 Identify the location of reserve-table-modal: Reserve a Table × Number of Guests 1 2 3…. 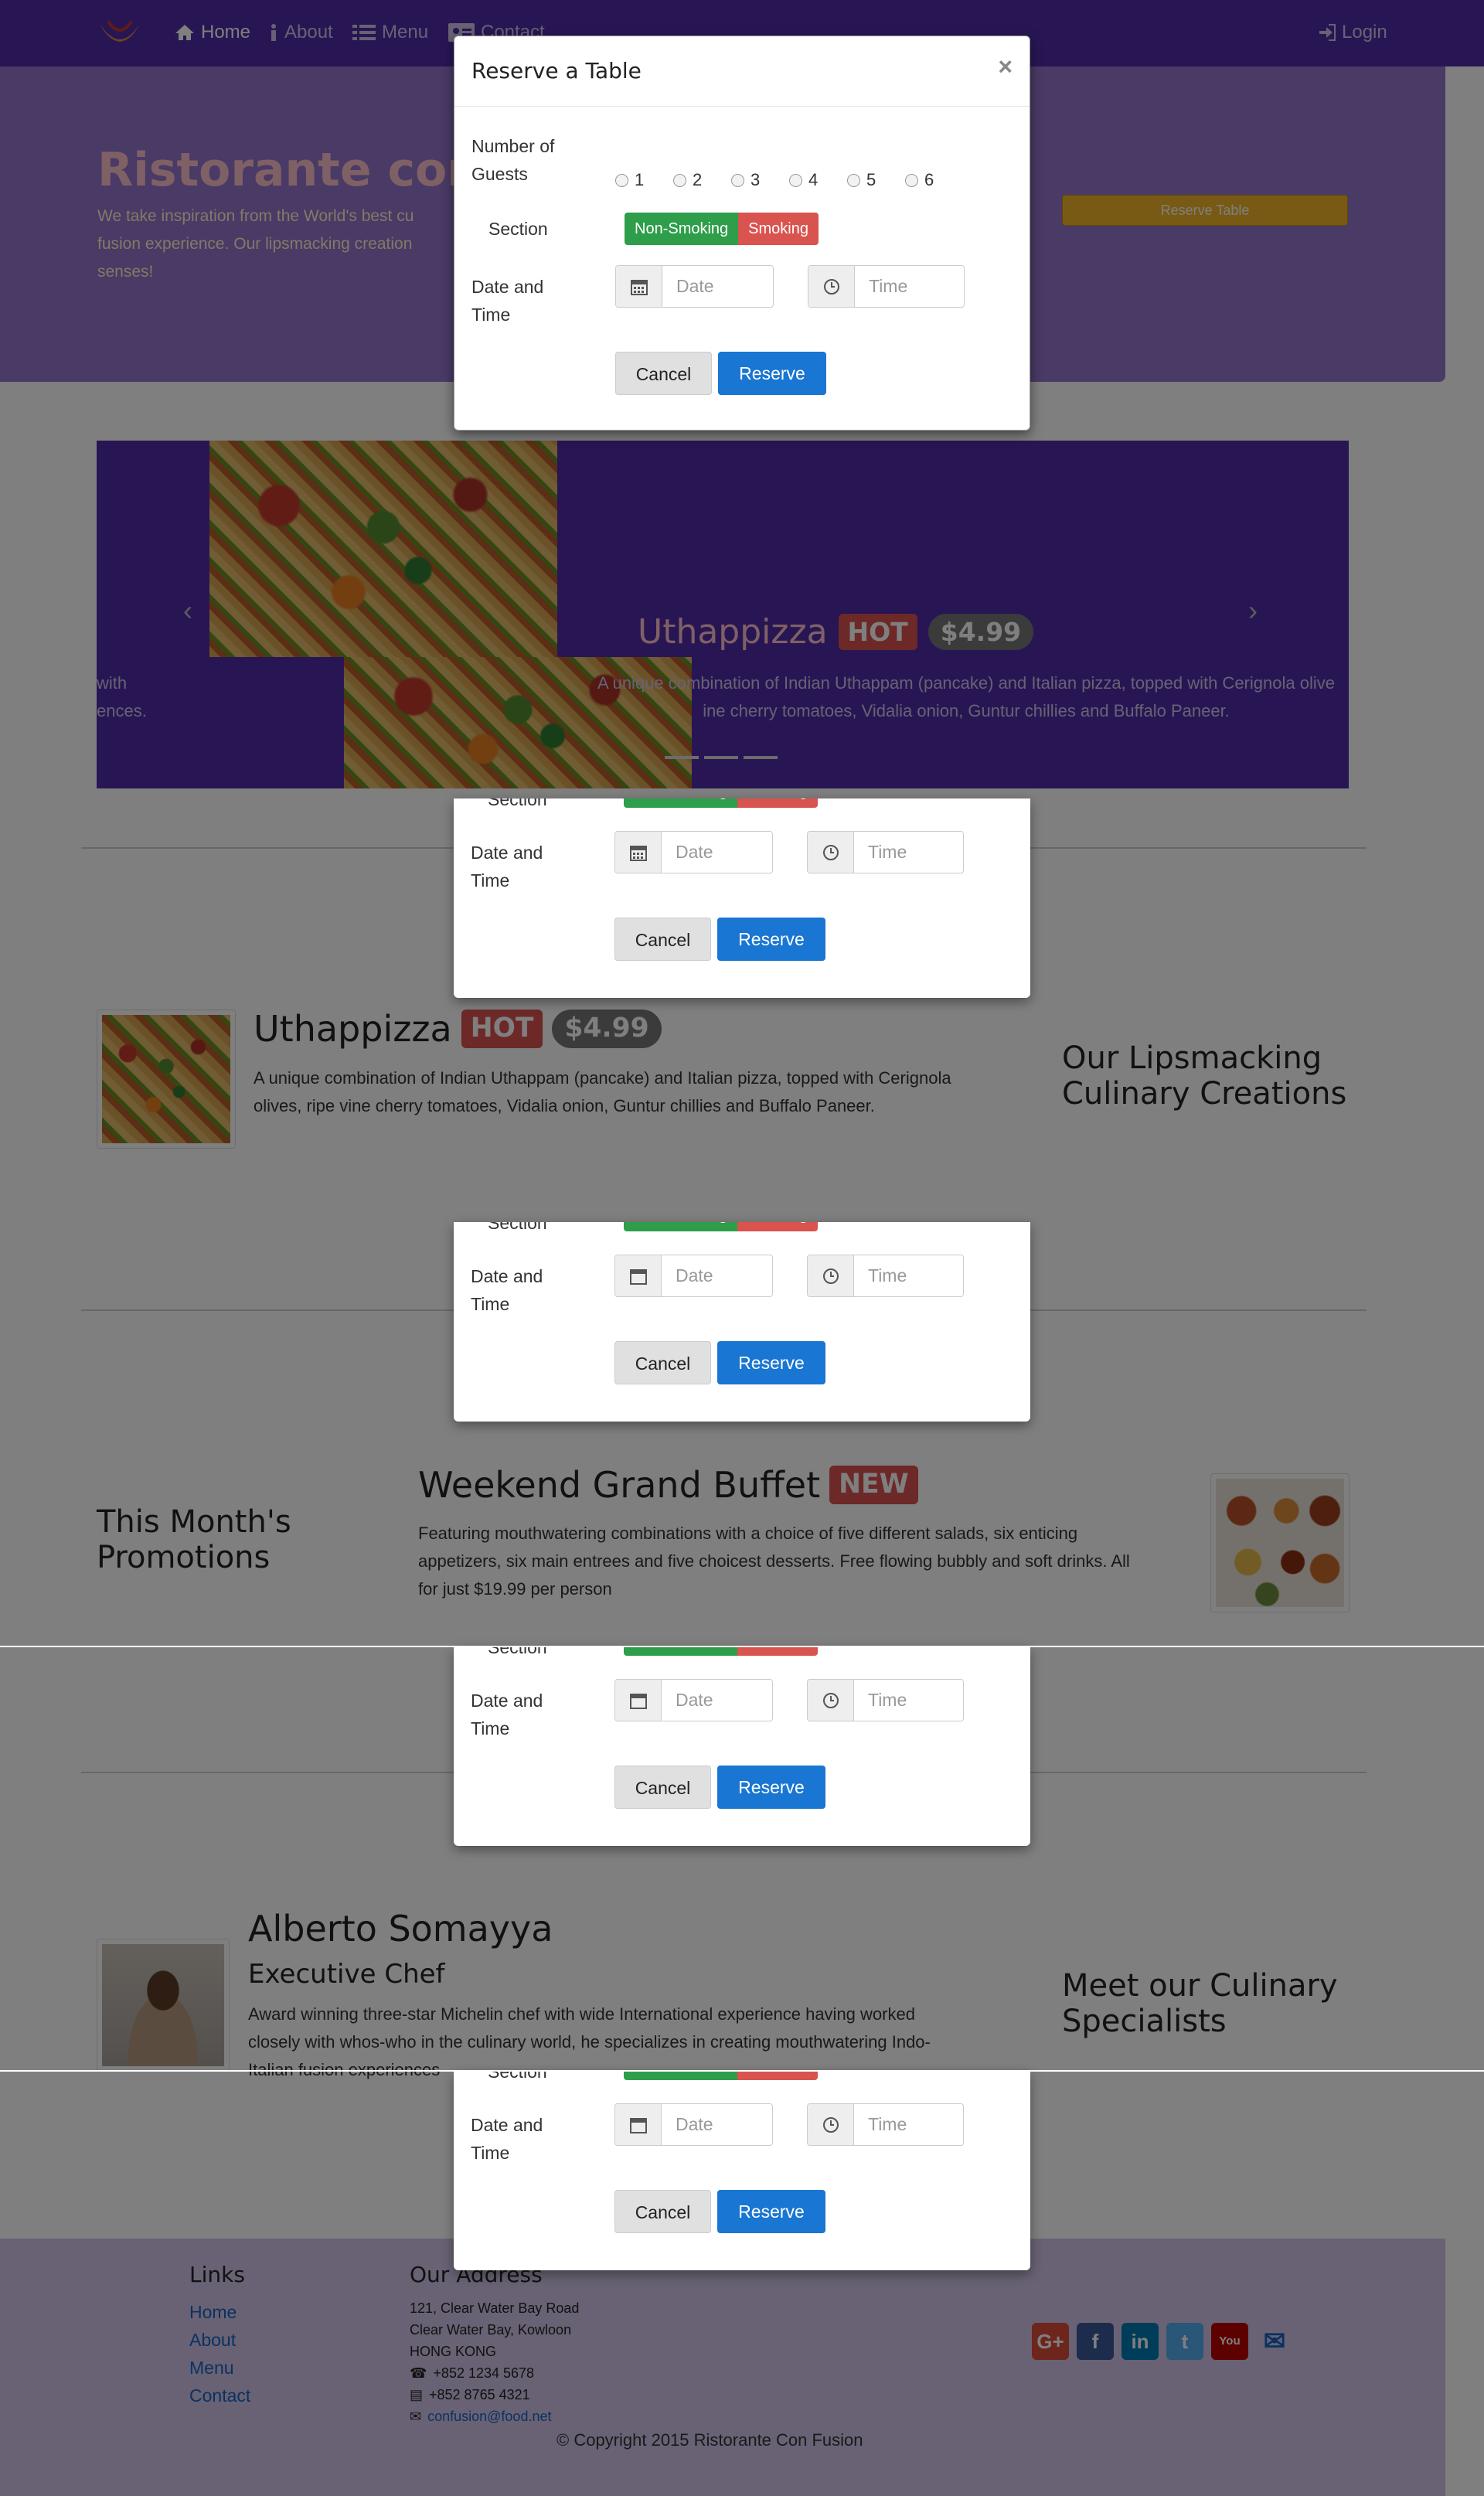
(742, 233).